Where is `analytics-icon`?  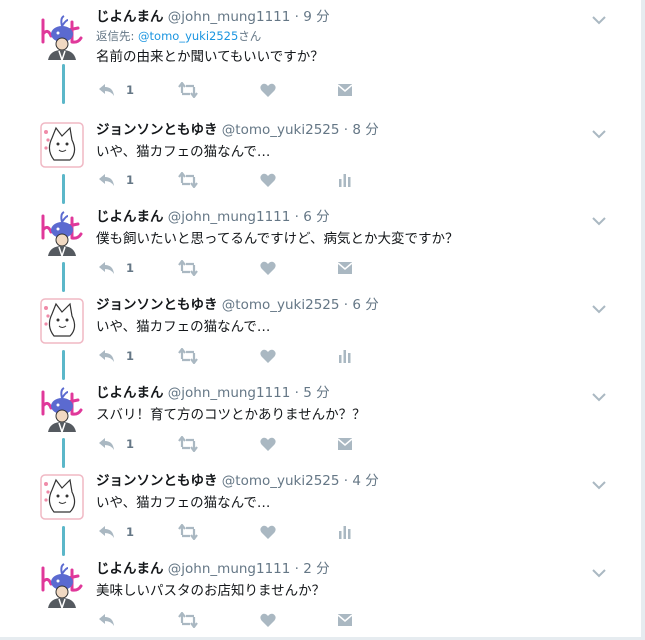 analytics-icon is located at coordinates (345, 356).